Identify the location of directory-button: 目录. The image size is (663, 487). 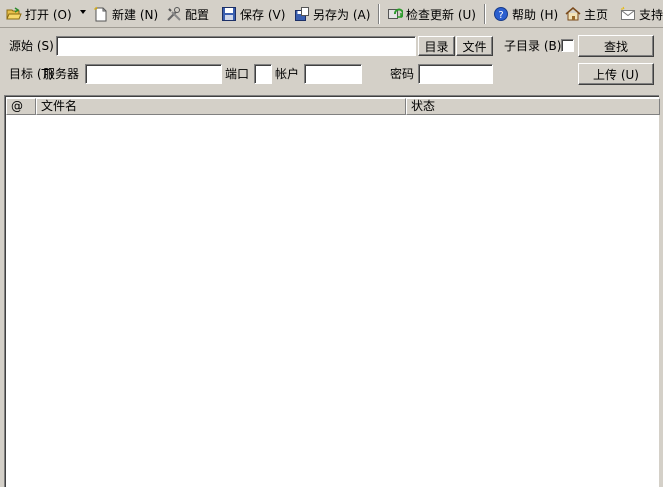
(436, 46).